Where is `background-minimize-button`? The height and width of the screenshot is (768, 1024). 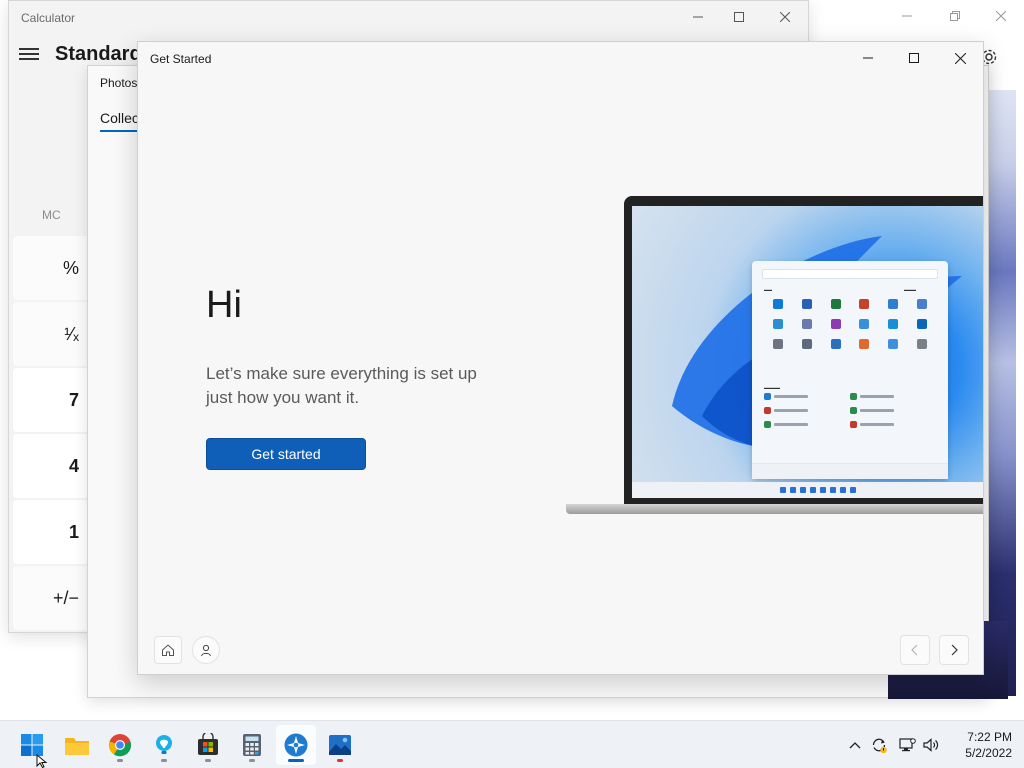 background-minimize-button is located at coordinates (907, 16).